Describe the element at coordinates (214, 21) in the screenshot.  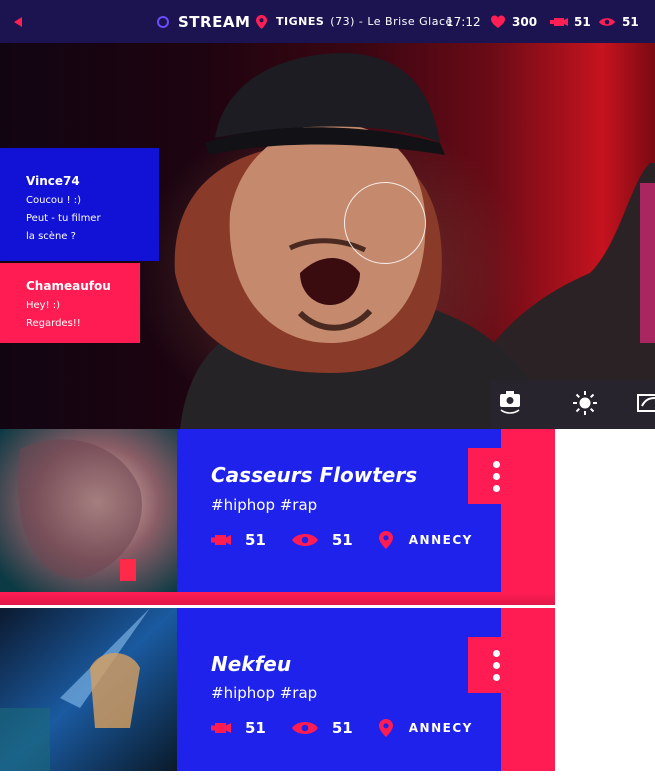
I see `stream-label: STREAM` at that location.